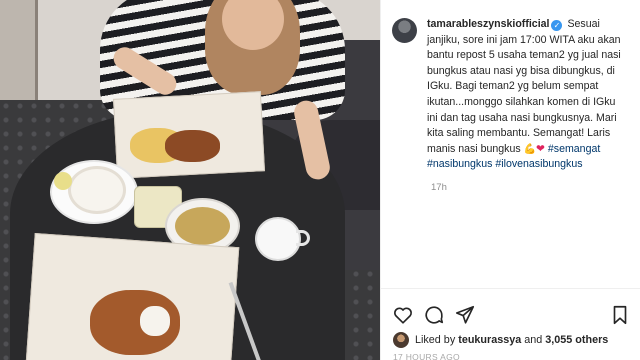 This screenshot has width=640, height=360. Describe the element at coordinates (459, 164) in the screenshot. I see `hashtag-nasibungkus: #nasibungkus` at that location.